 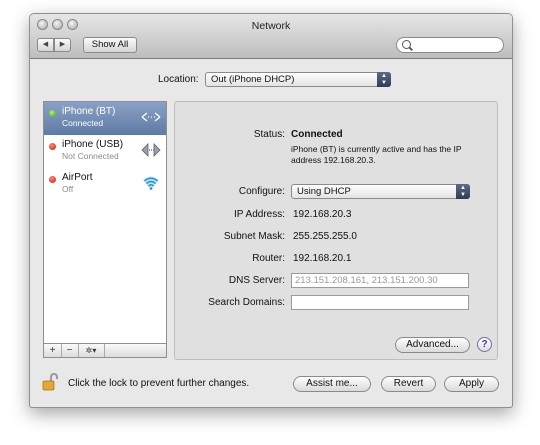 I want to click on search-icon, so click(x=406, y=44).